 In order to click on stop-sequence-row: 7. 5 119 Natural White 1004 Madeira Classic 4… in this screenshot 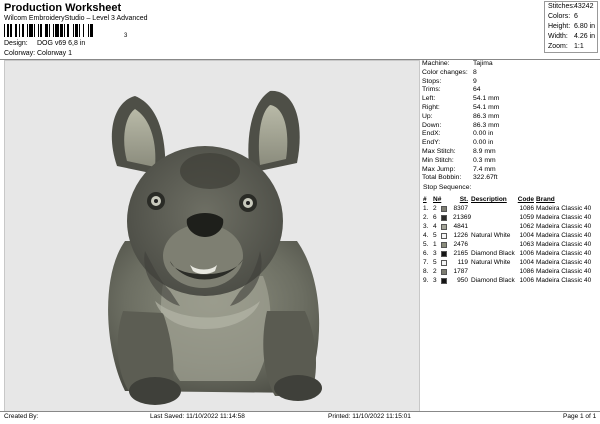, I will do `click(511, 262)`.